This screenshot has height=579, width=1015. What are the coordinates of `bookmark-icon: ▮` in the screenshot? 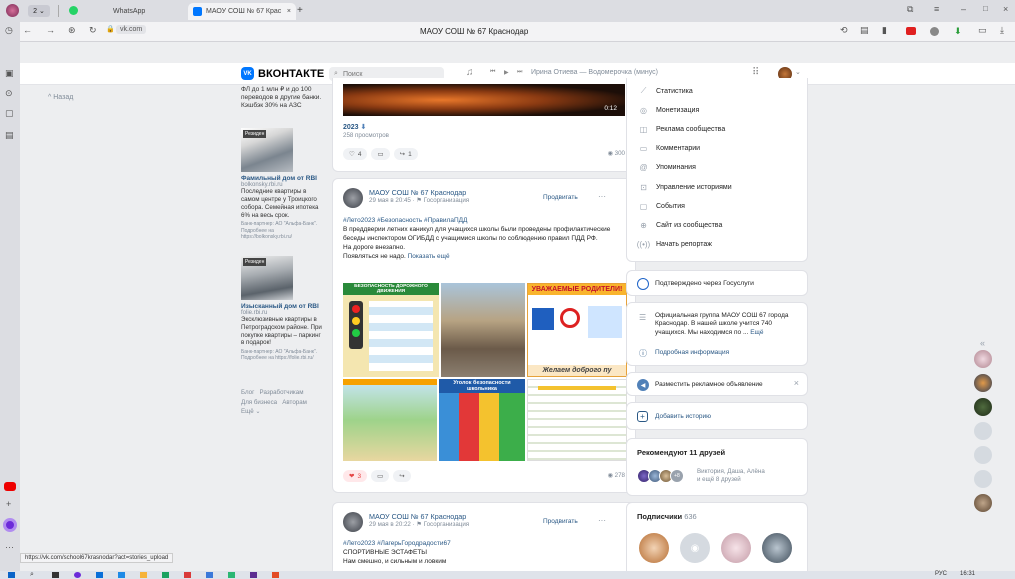 It's located at (884, 30).